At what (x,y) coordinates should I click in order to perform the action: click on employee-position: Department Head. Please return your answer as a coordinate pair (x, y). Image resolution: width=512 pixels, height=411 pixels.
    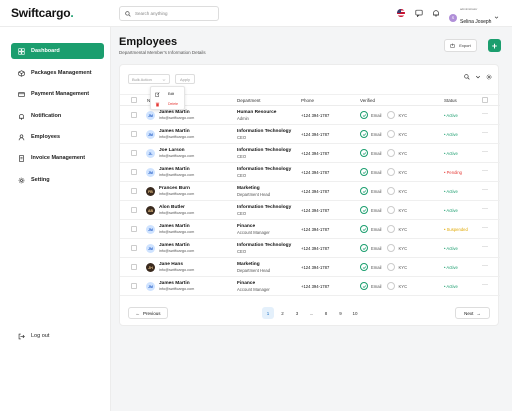
    Looking at the image, I should click on (254, 194).